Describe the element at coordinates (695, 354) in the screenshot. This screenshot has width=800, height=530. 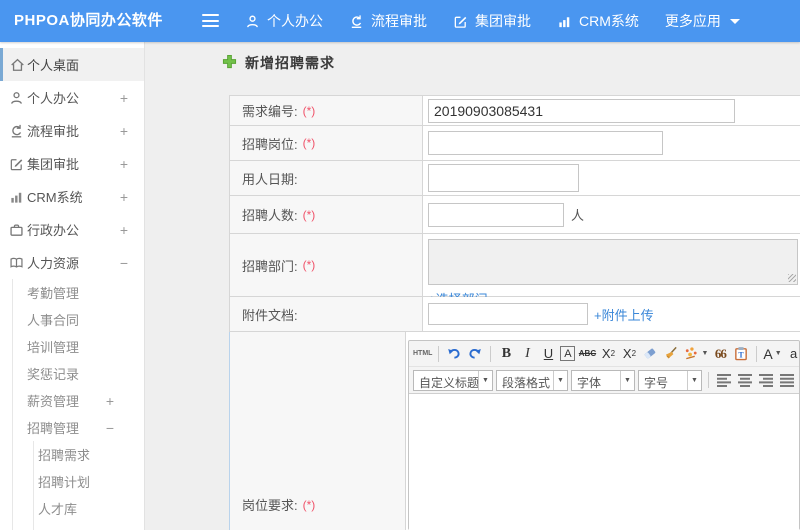
I see `highlight-pen-icon: ▼` at that location.